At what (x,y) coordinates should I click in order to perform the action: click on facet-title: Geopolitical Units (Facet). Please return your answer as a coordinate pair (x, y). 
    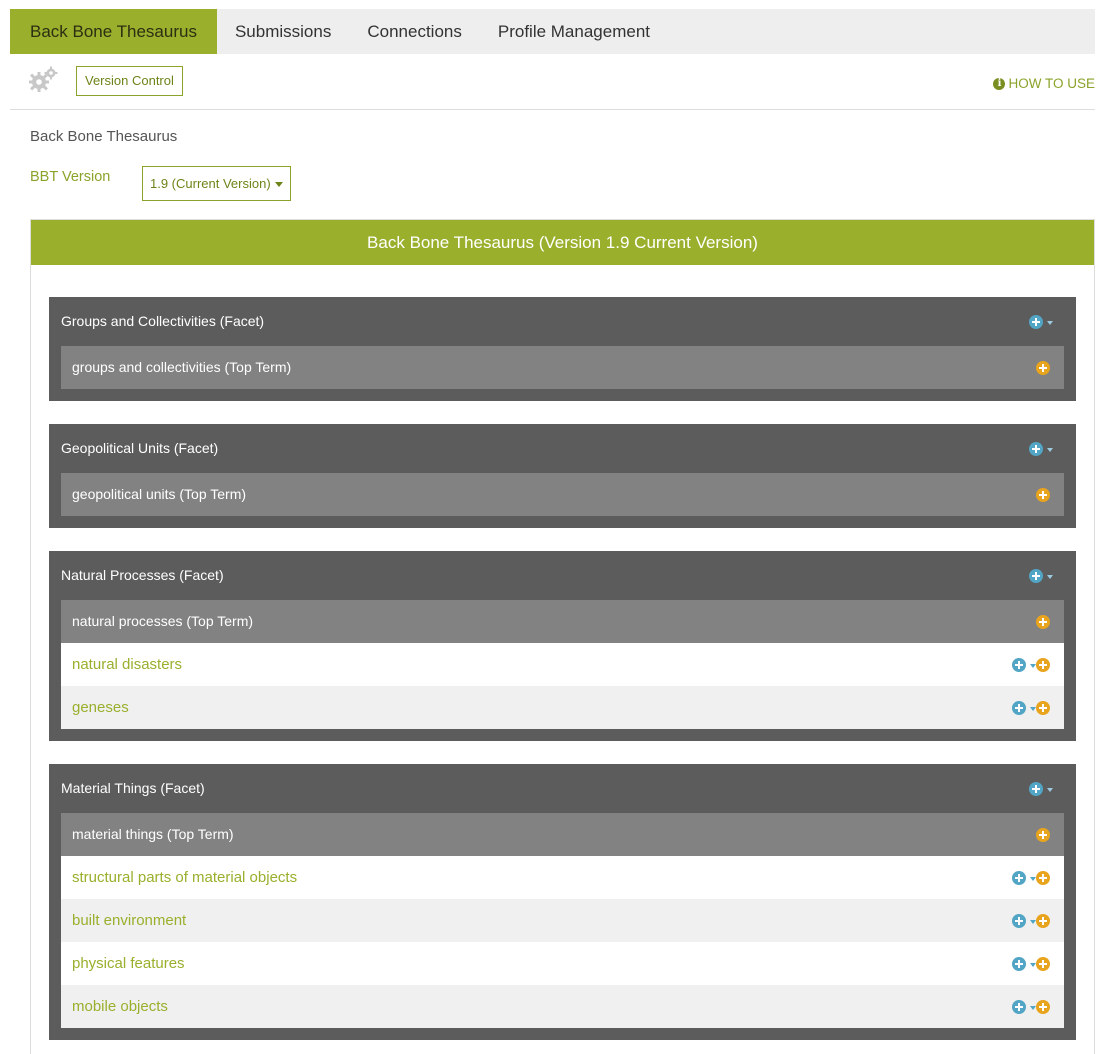
    Looking at the image, I should click on (562, 448).